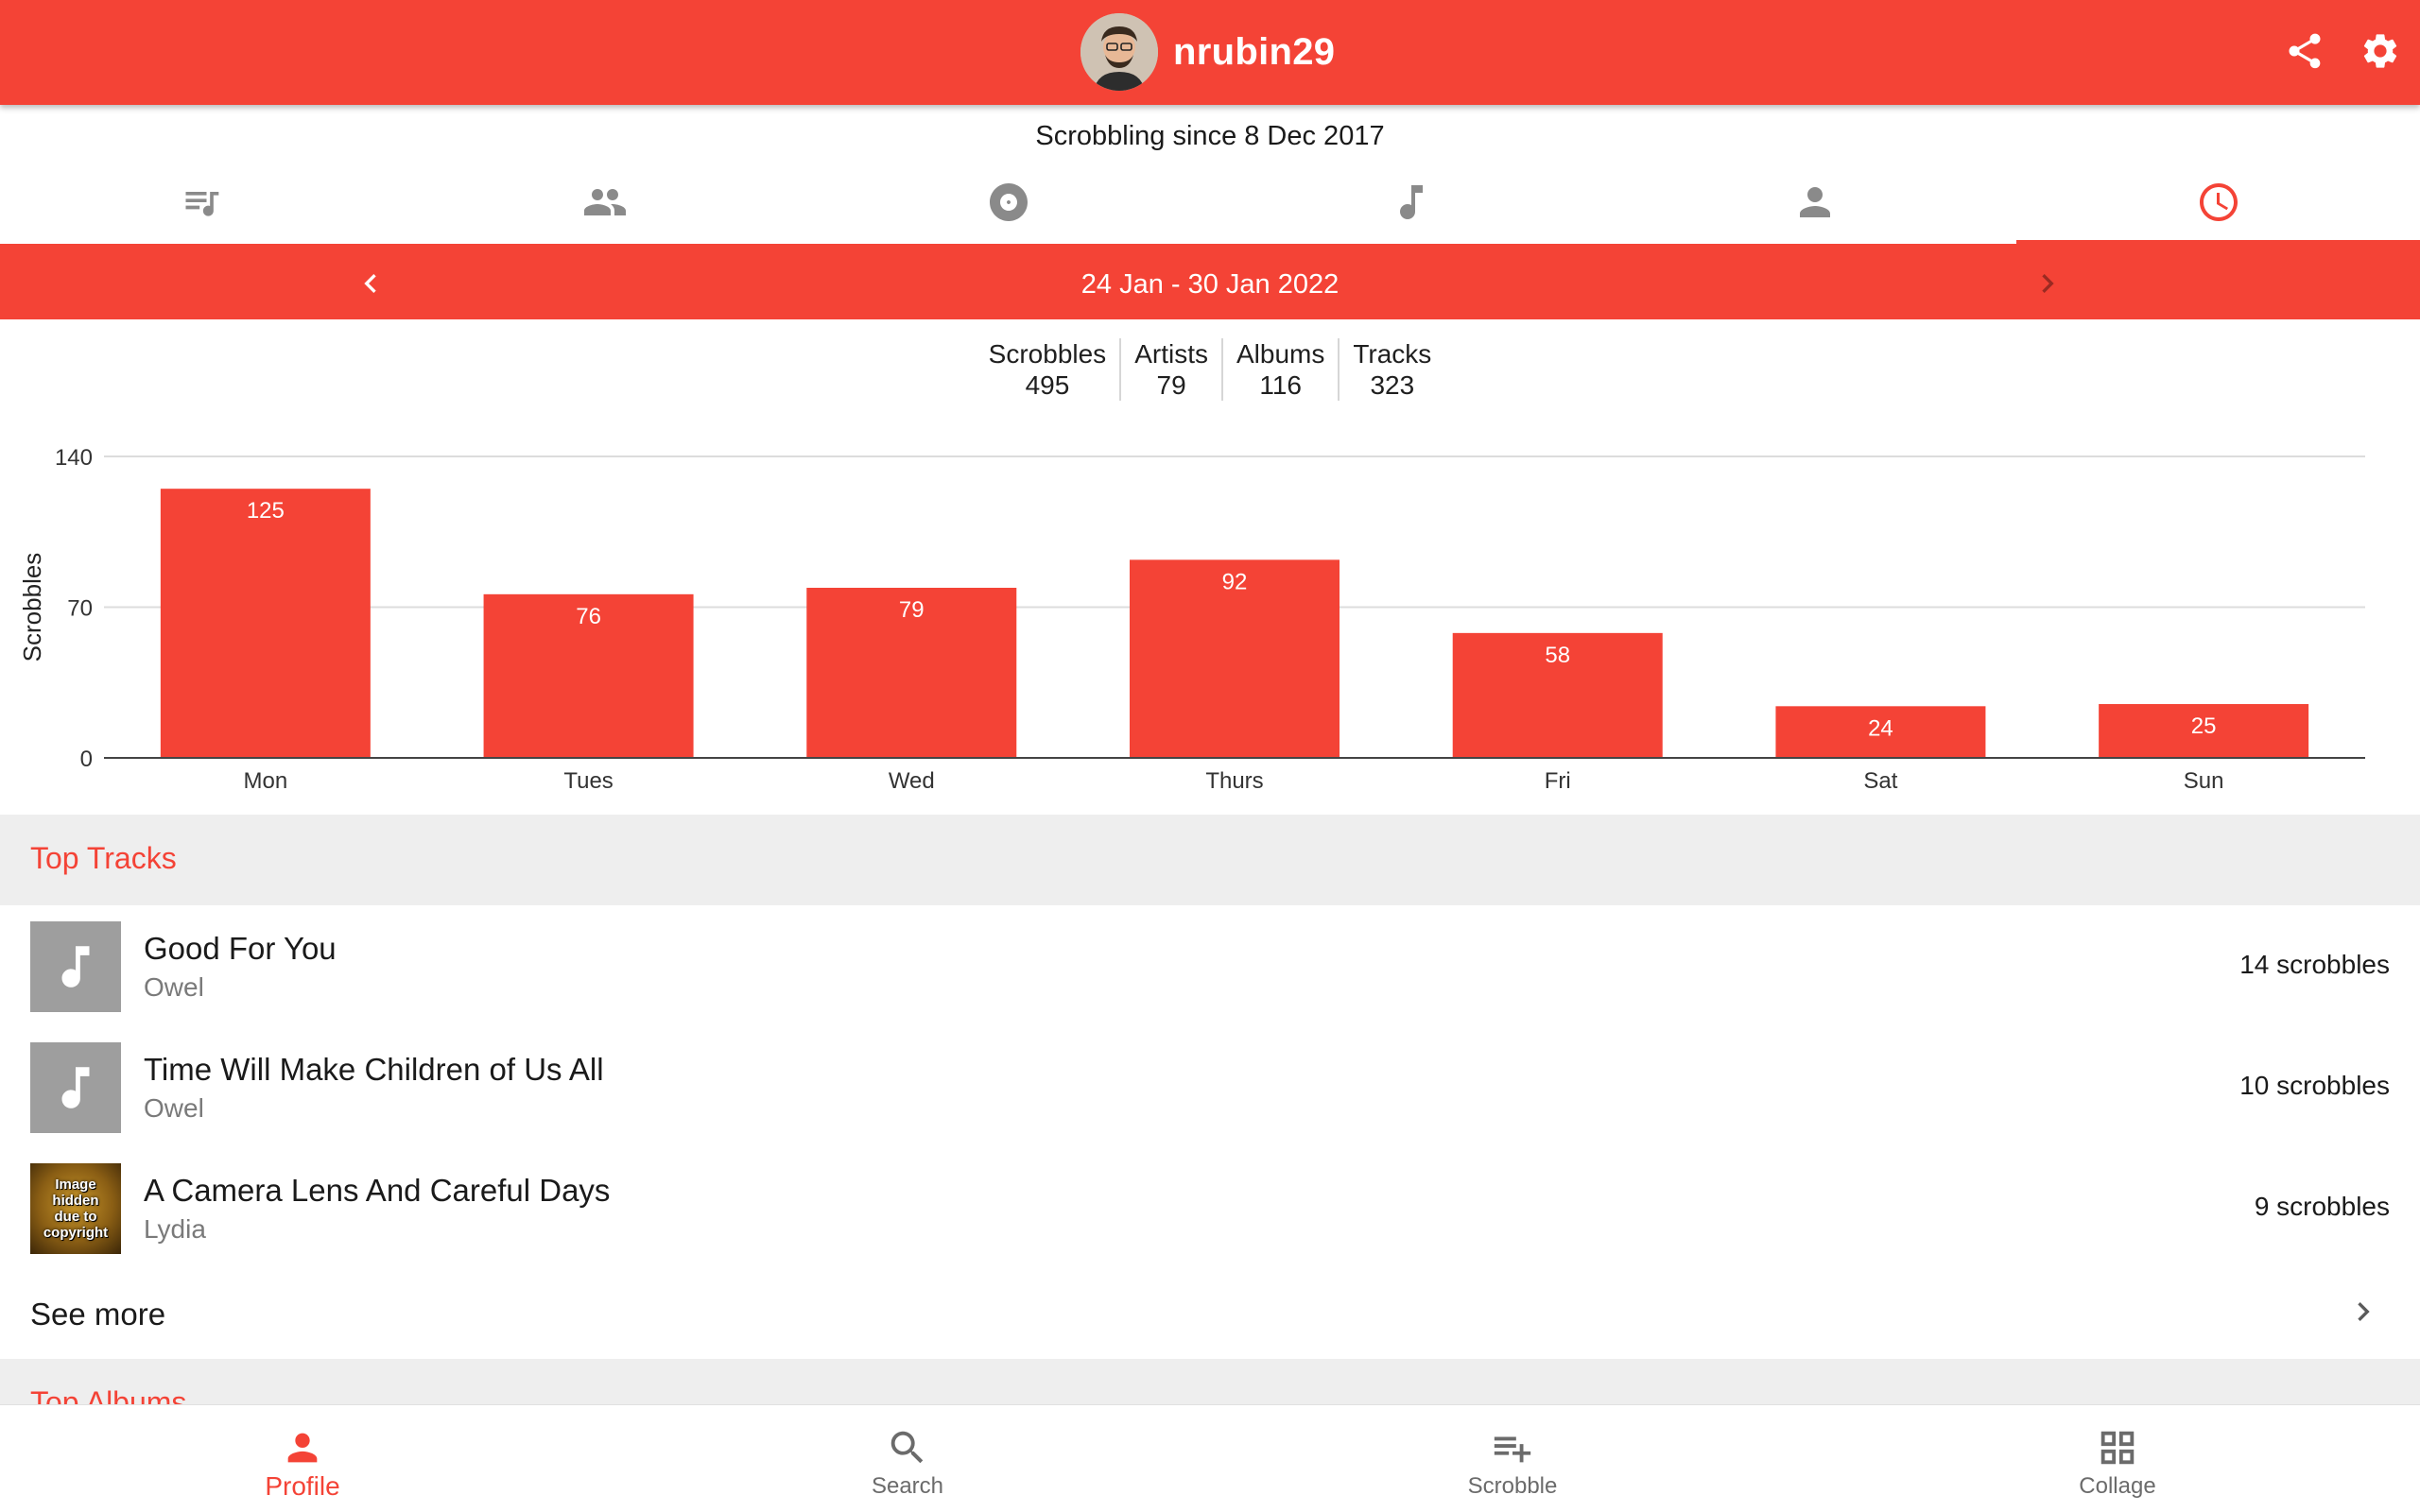  Describe the element at coordinates (1512, 1486) in the screenshot. I see `nav-label: Scrobble` at that location.